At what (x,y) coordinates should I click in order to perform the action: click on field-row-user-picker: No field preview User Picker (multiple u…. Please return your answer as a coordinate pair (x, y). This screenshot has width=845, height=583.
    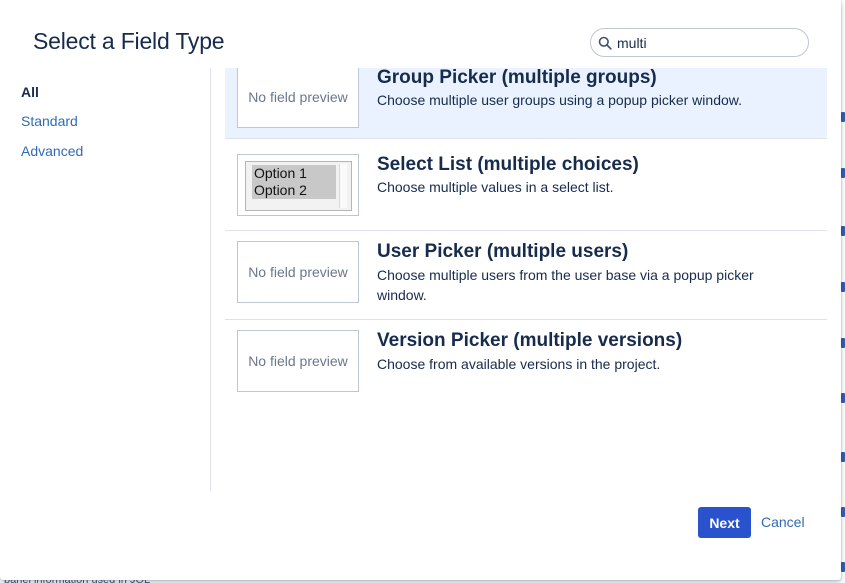
    Looking at the image, I should click on (526, 275).